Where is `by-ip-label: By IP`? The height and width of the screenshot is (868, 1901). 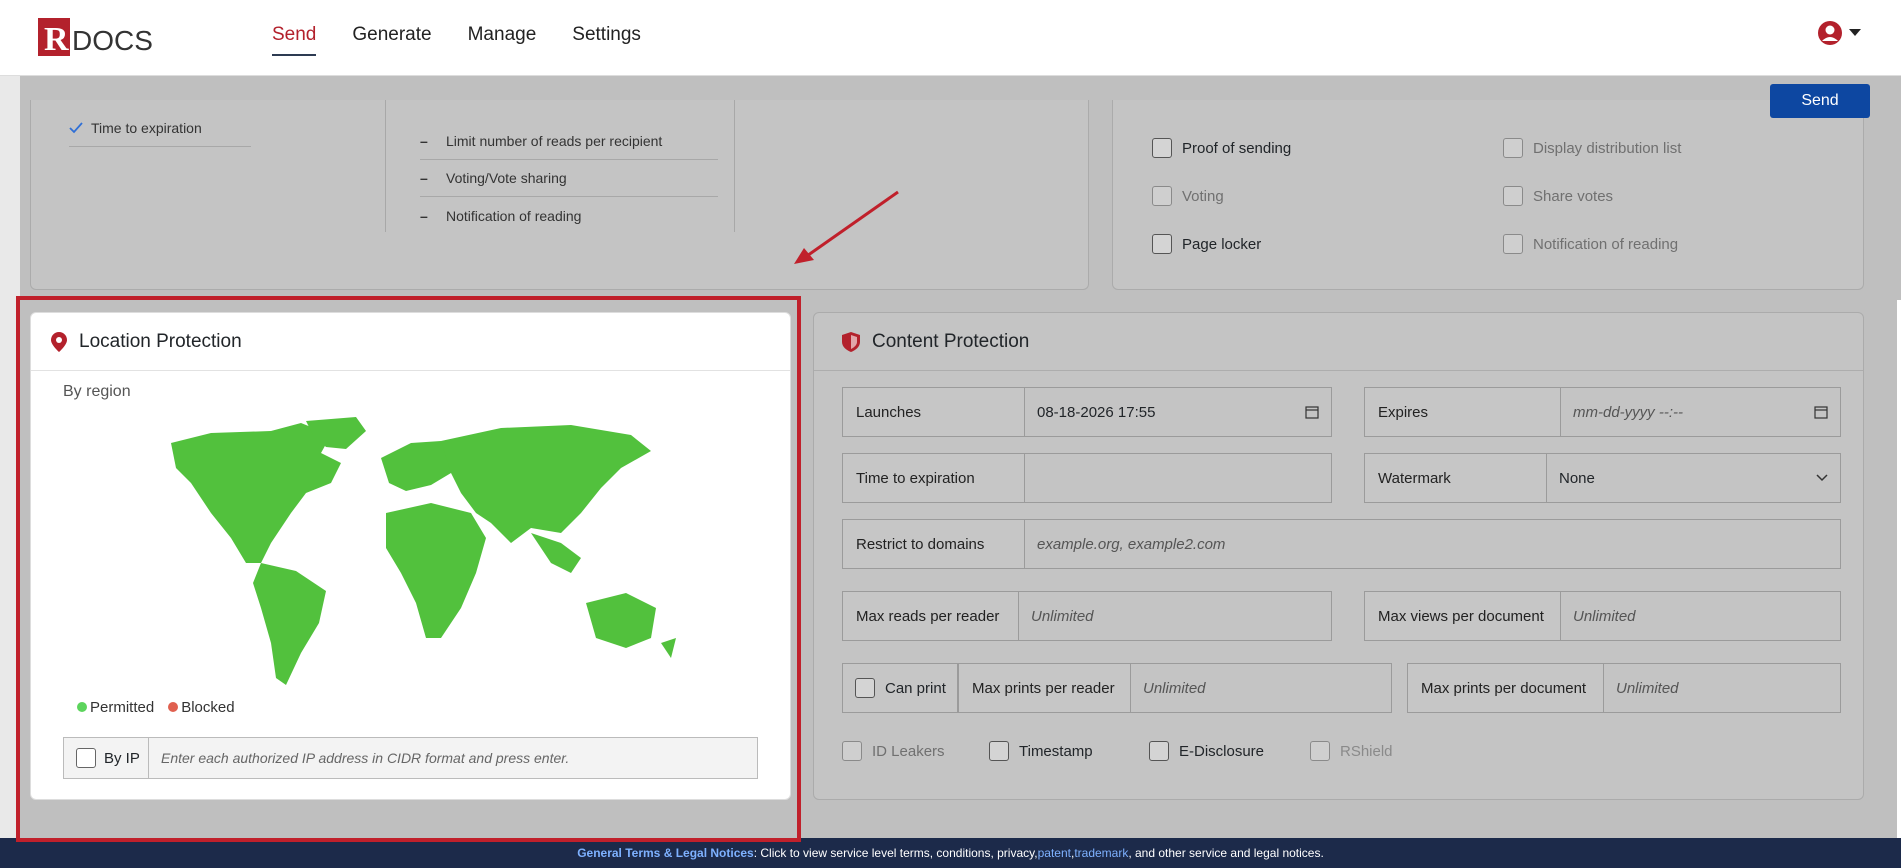 by-ip-label: By IP is located at coordinates (122, 758).